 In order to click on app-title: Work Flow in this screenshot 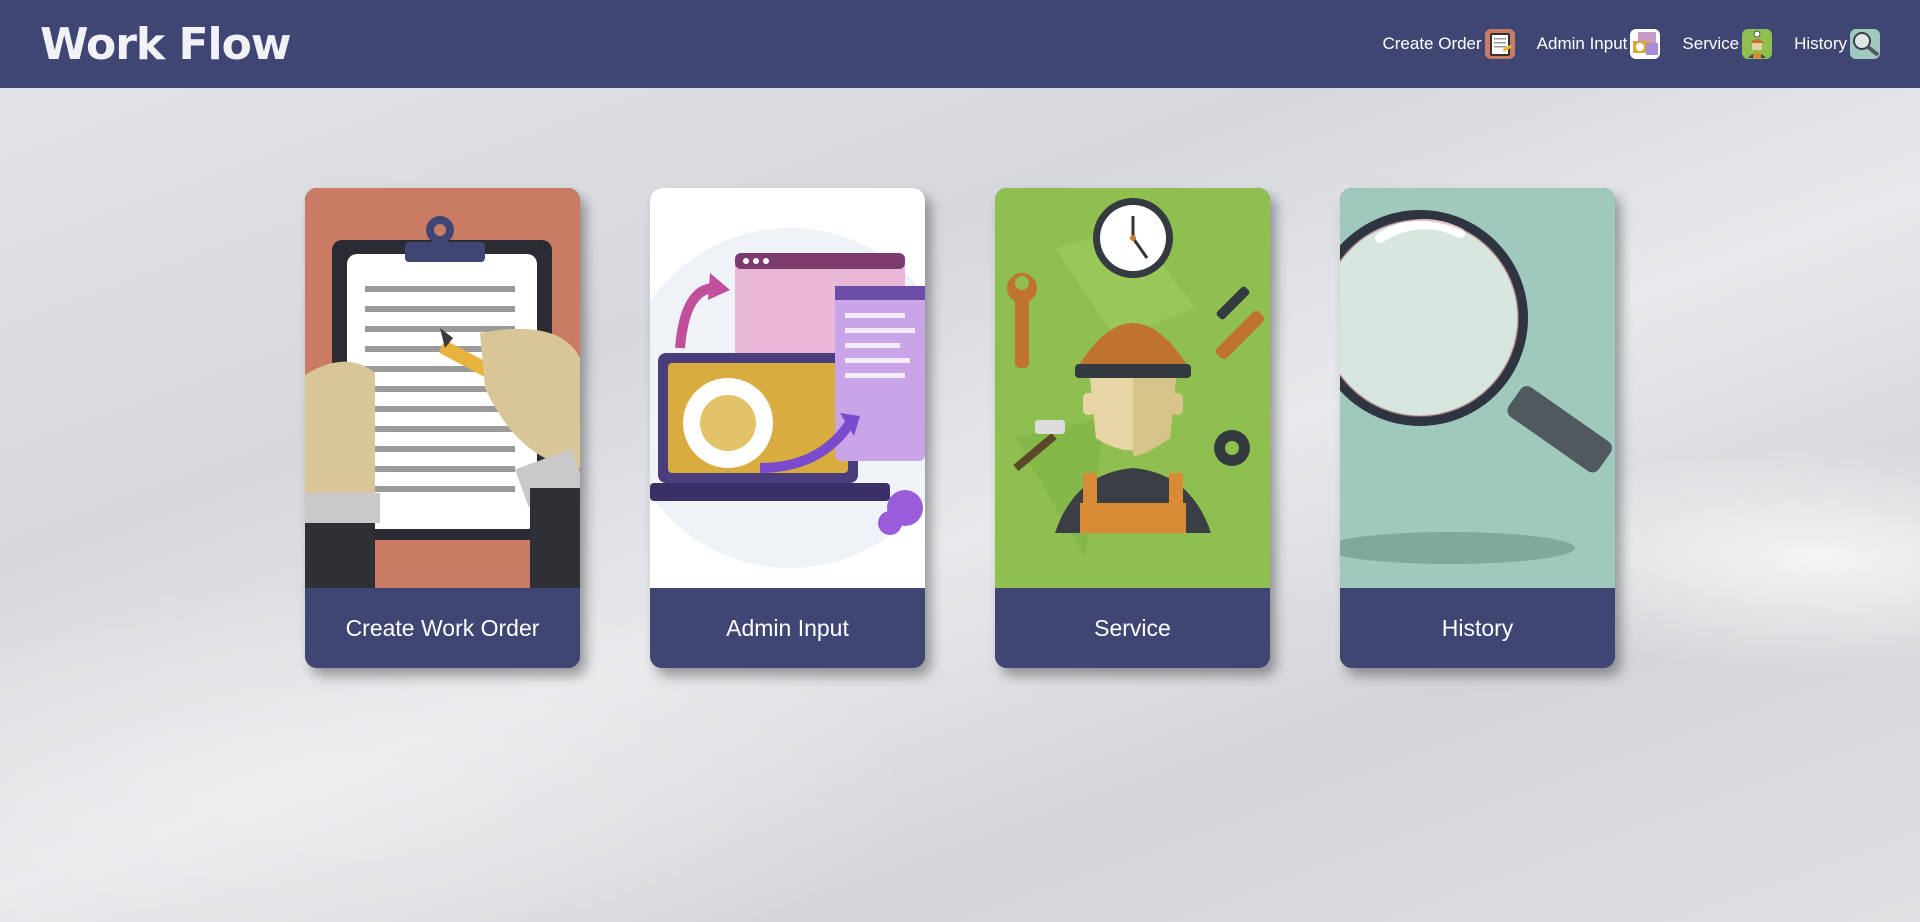, I will do `click(165, 44)`.